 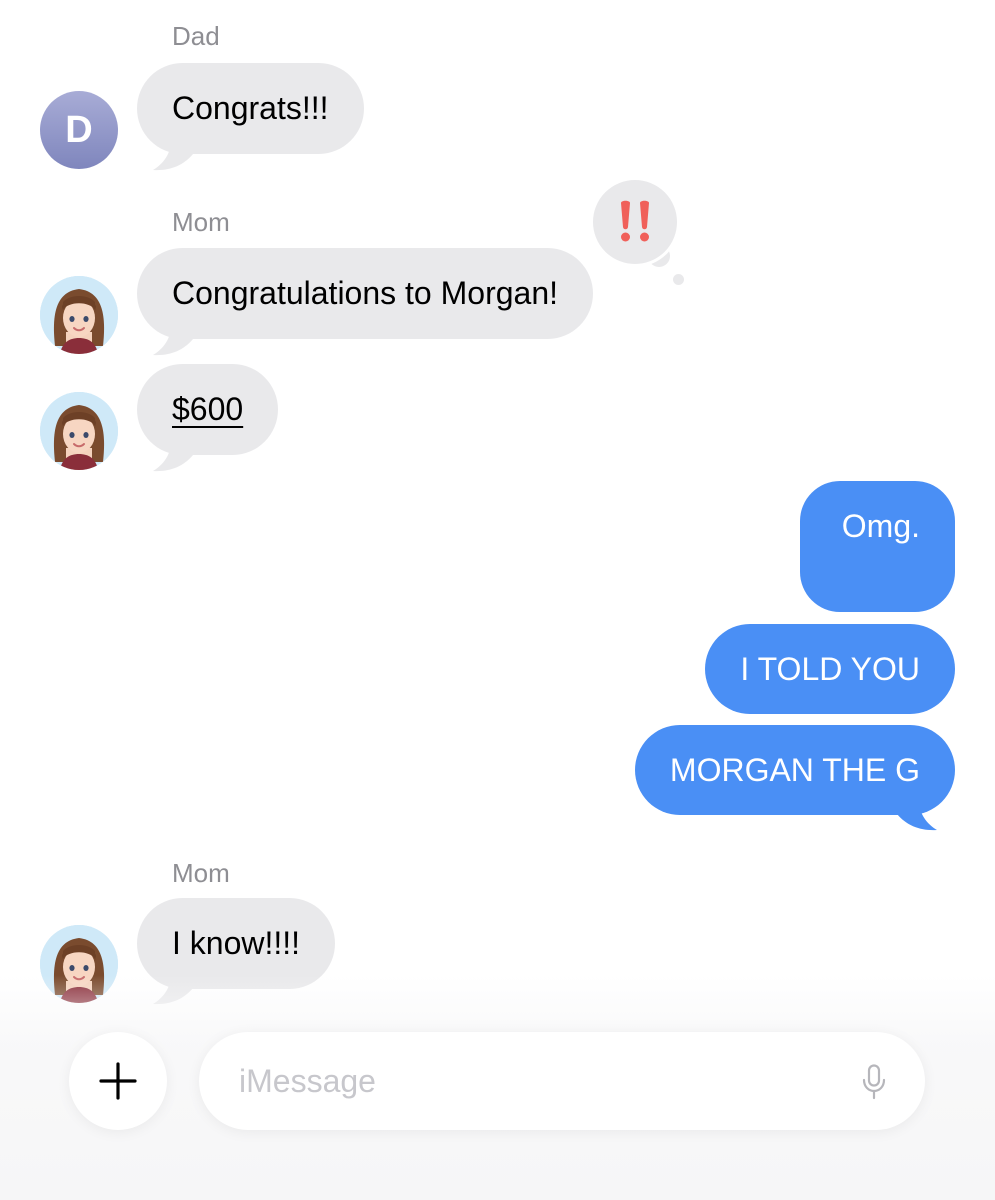 I want to click on message-text: Congratulations to Morgan!, so click(x=365, y=293).